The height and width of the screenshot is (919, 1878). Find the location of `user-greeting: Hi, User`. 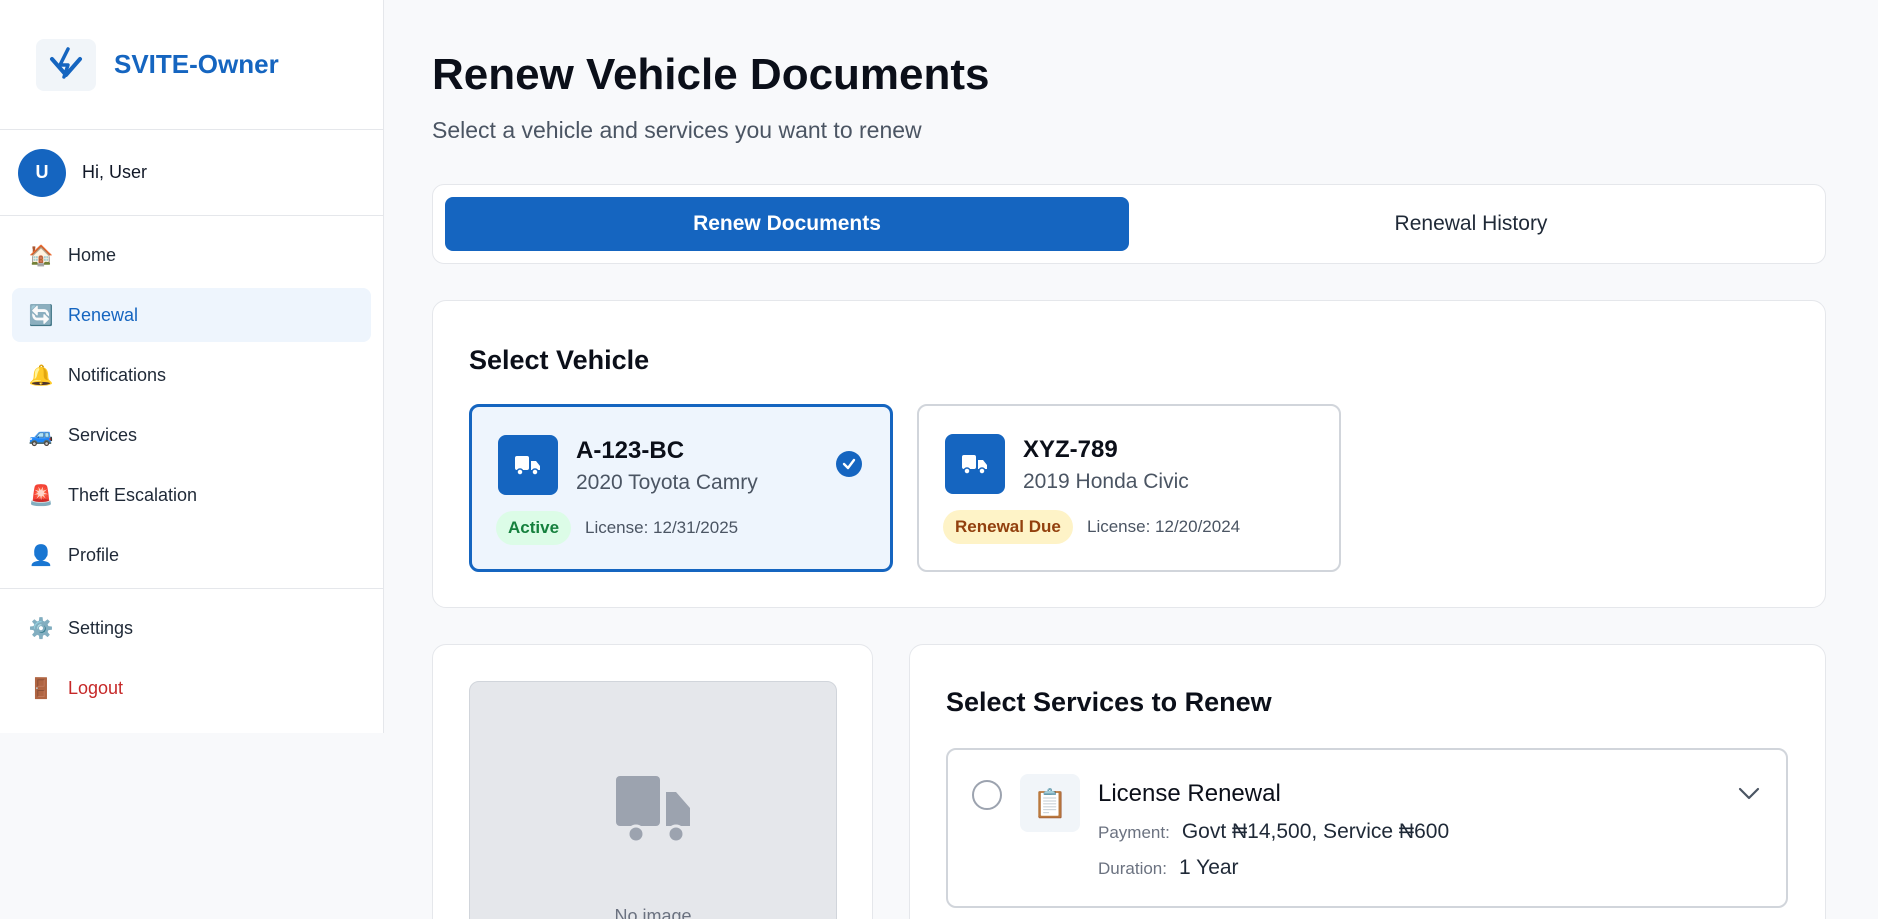

user-greeting: Hi, User is located at coordinates (115, 172).